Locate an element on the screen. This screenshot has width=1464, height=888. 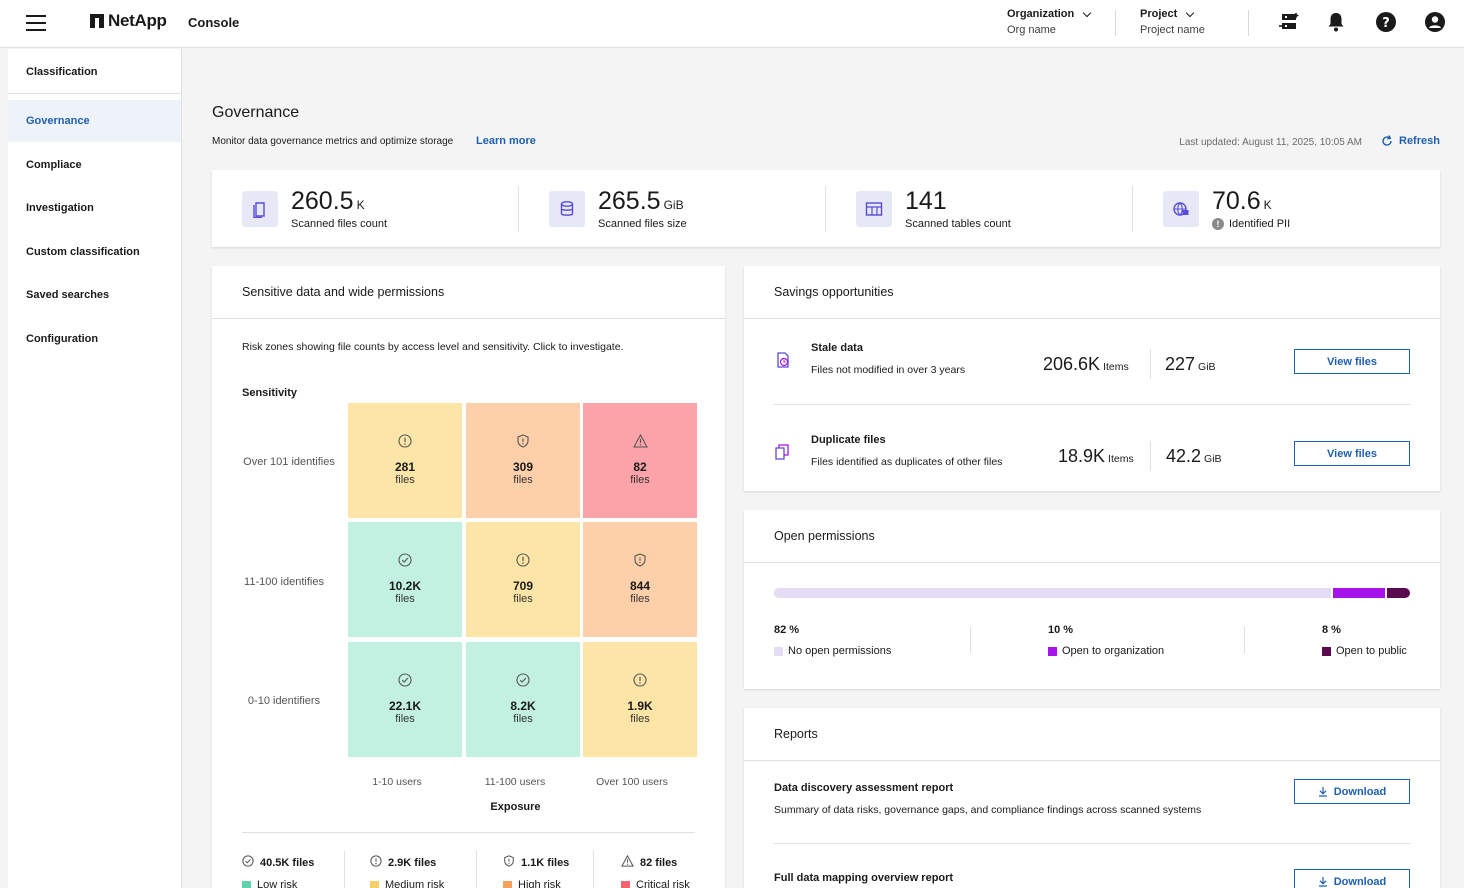
column-label: 1-10 users is located at coordinates (397, 782).